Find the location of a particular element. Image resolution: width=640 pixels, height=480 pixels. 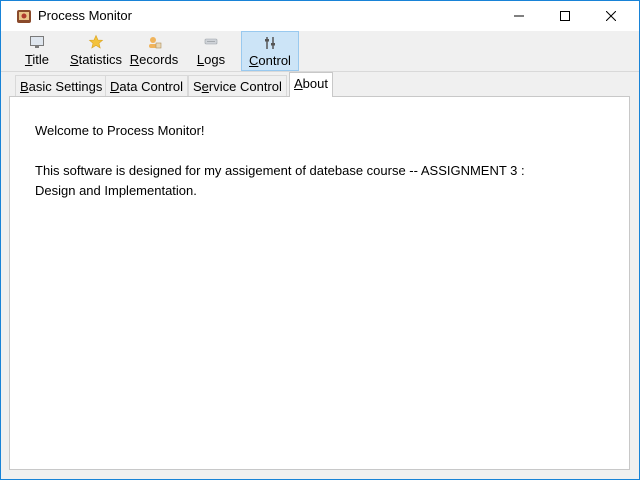

toolbar-records-button: Records is located at coordinates (154, 51).